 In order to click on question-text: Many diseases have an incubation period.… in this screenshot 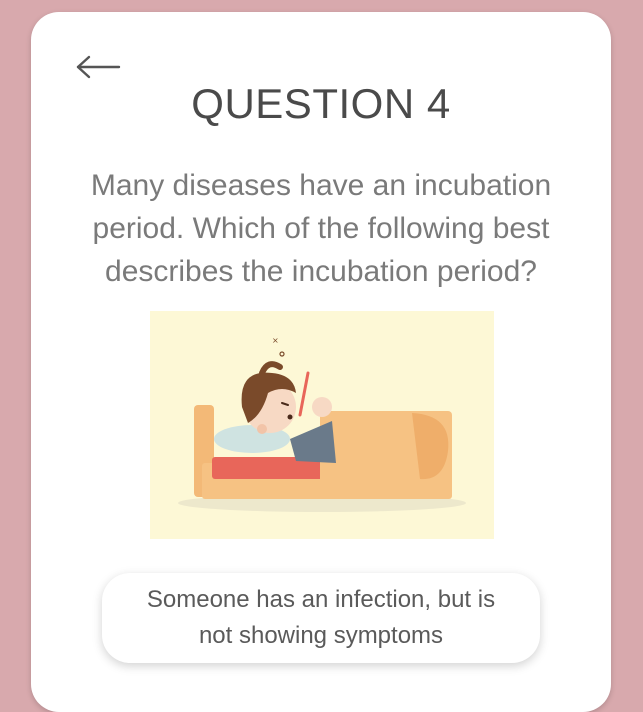, I will do `click(321, 228)`.